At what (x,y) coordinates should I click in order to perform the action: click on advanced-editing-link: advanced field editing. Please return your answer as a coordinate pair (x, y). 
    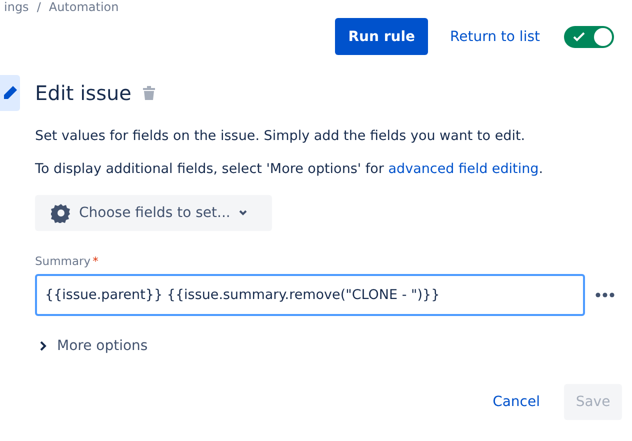
    Looking at the image, I should click on (463, 169).